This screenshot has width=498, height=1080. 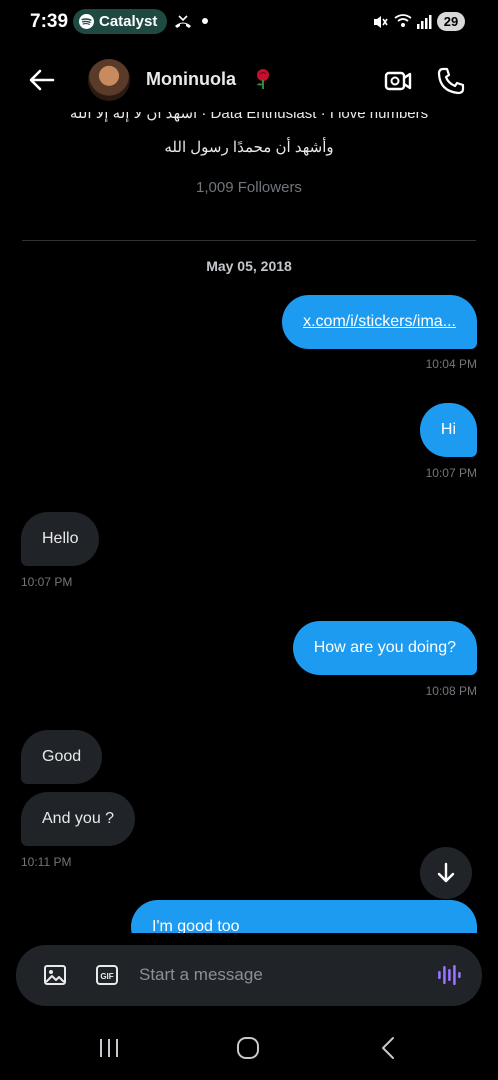 I want to click on status-time: 7:39, so click(x=49, y=21).